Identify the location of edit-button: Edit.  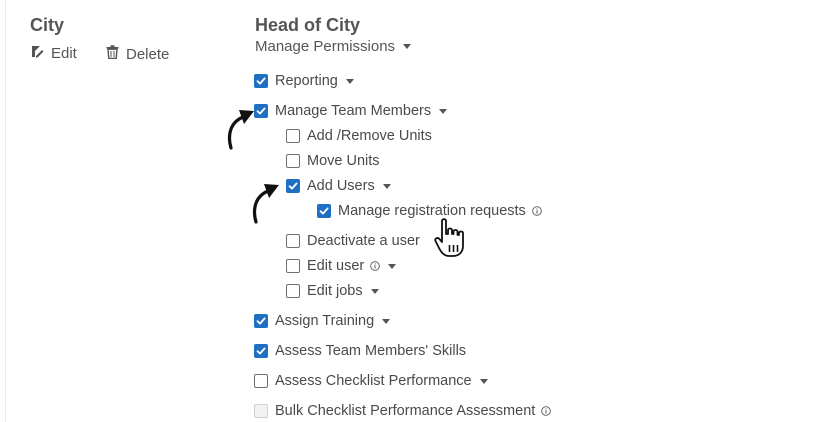
(54, 53).